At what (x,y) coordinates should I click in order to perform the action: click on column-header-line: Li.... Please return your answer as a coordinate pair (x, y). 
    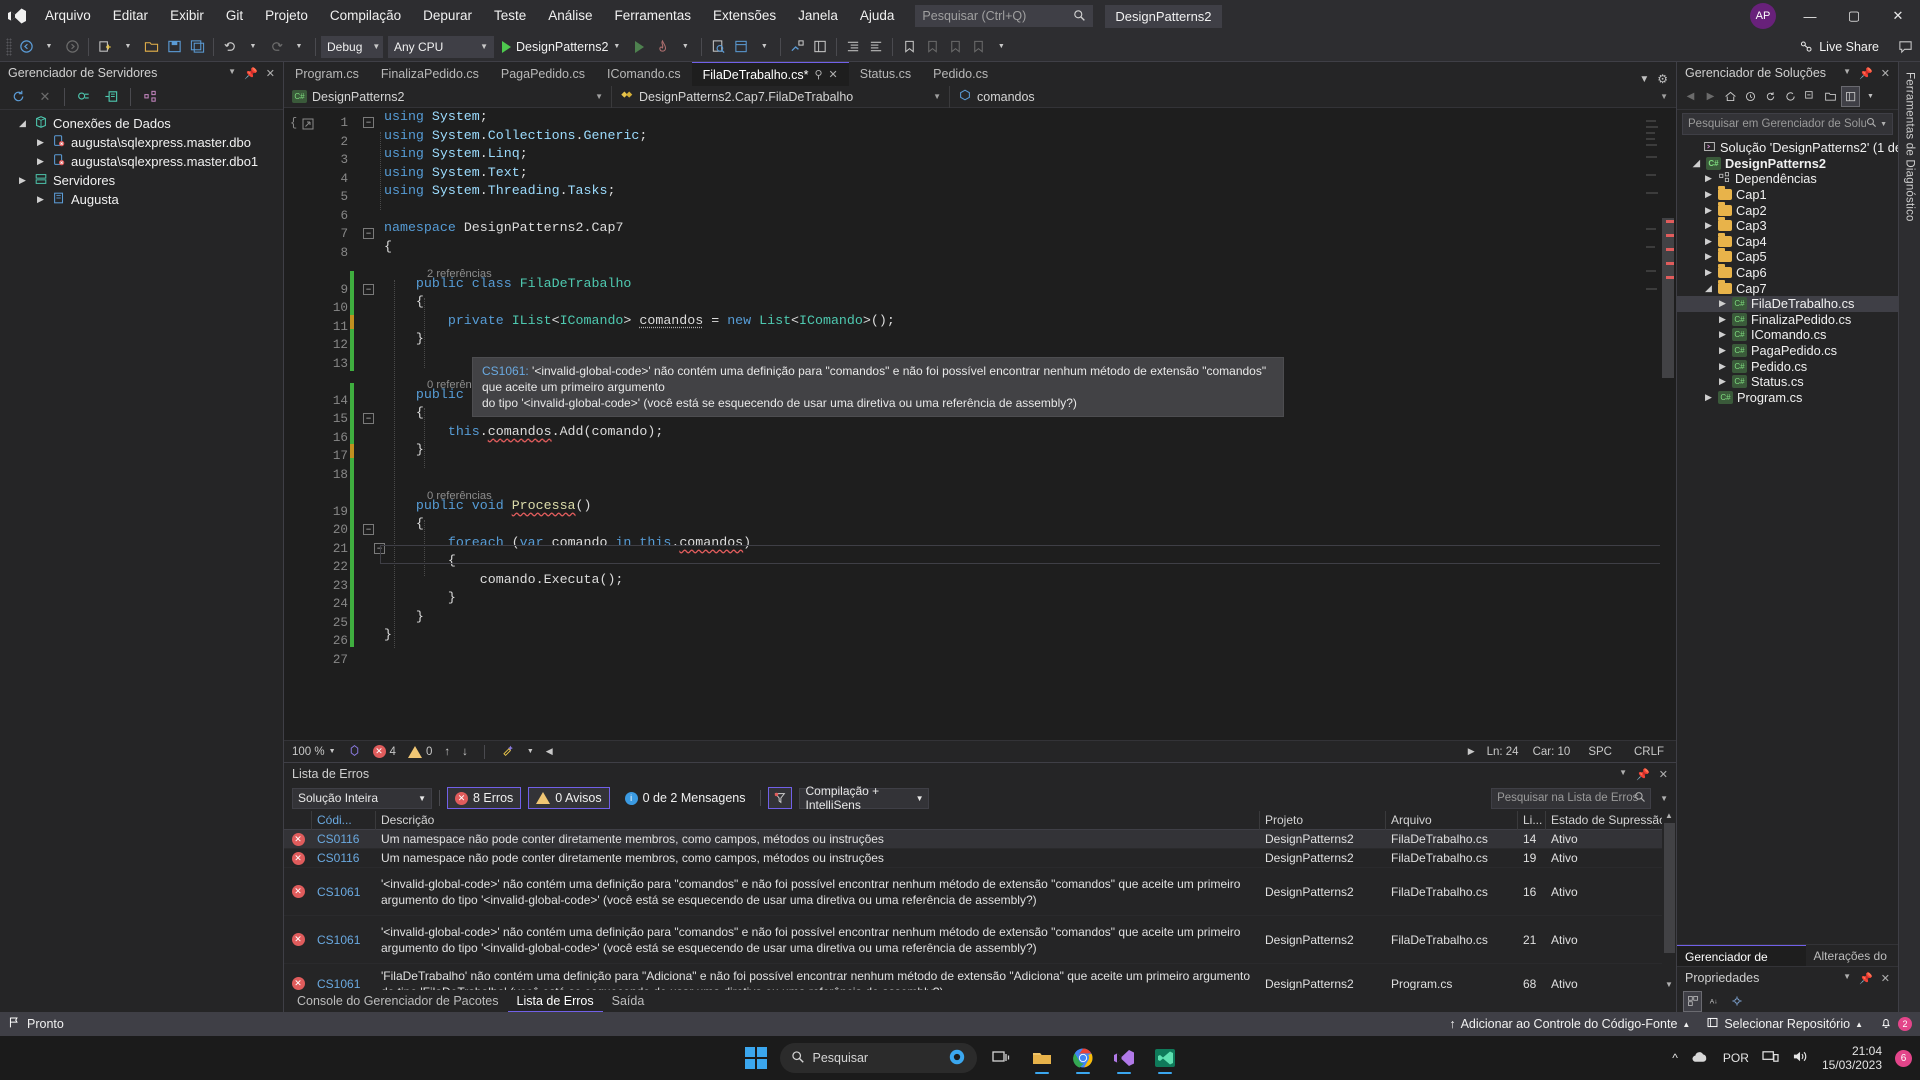
    Looking at the image, I should click on (1532, 820).